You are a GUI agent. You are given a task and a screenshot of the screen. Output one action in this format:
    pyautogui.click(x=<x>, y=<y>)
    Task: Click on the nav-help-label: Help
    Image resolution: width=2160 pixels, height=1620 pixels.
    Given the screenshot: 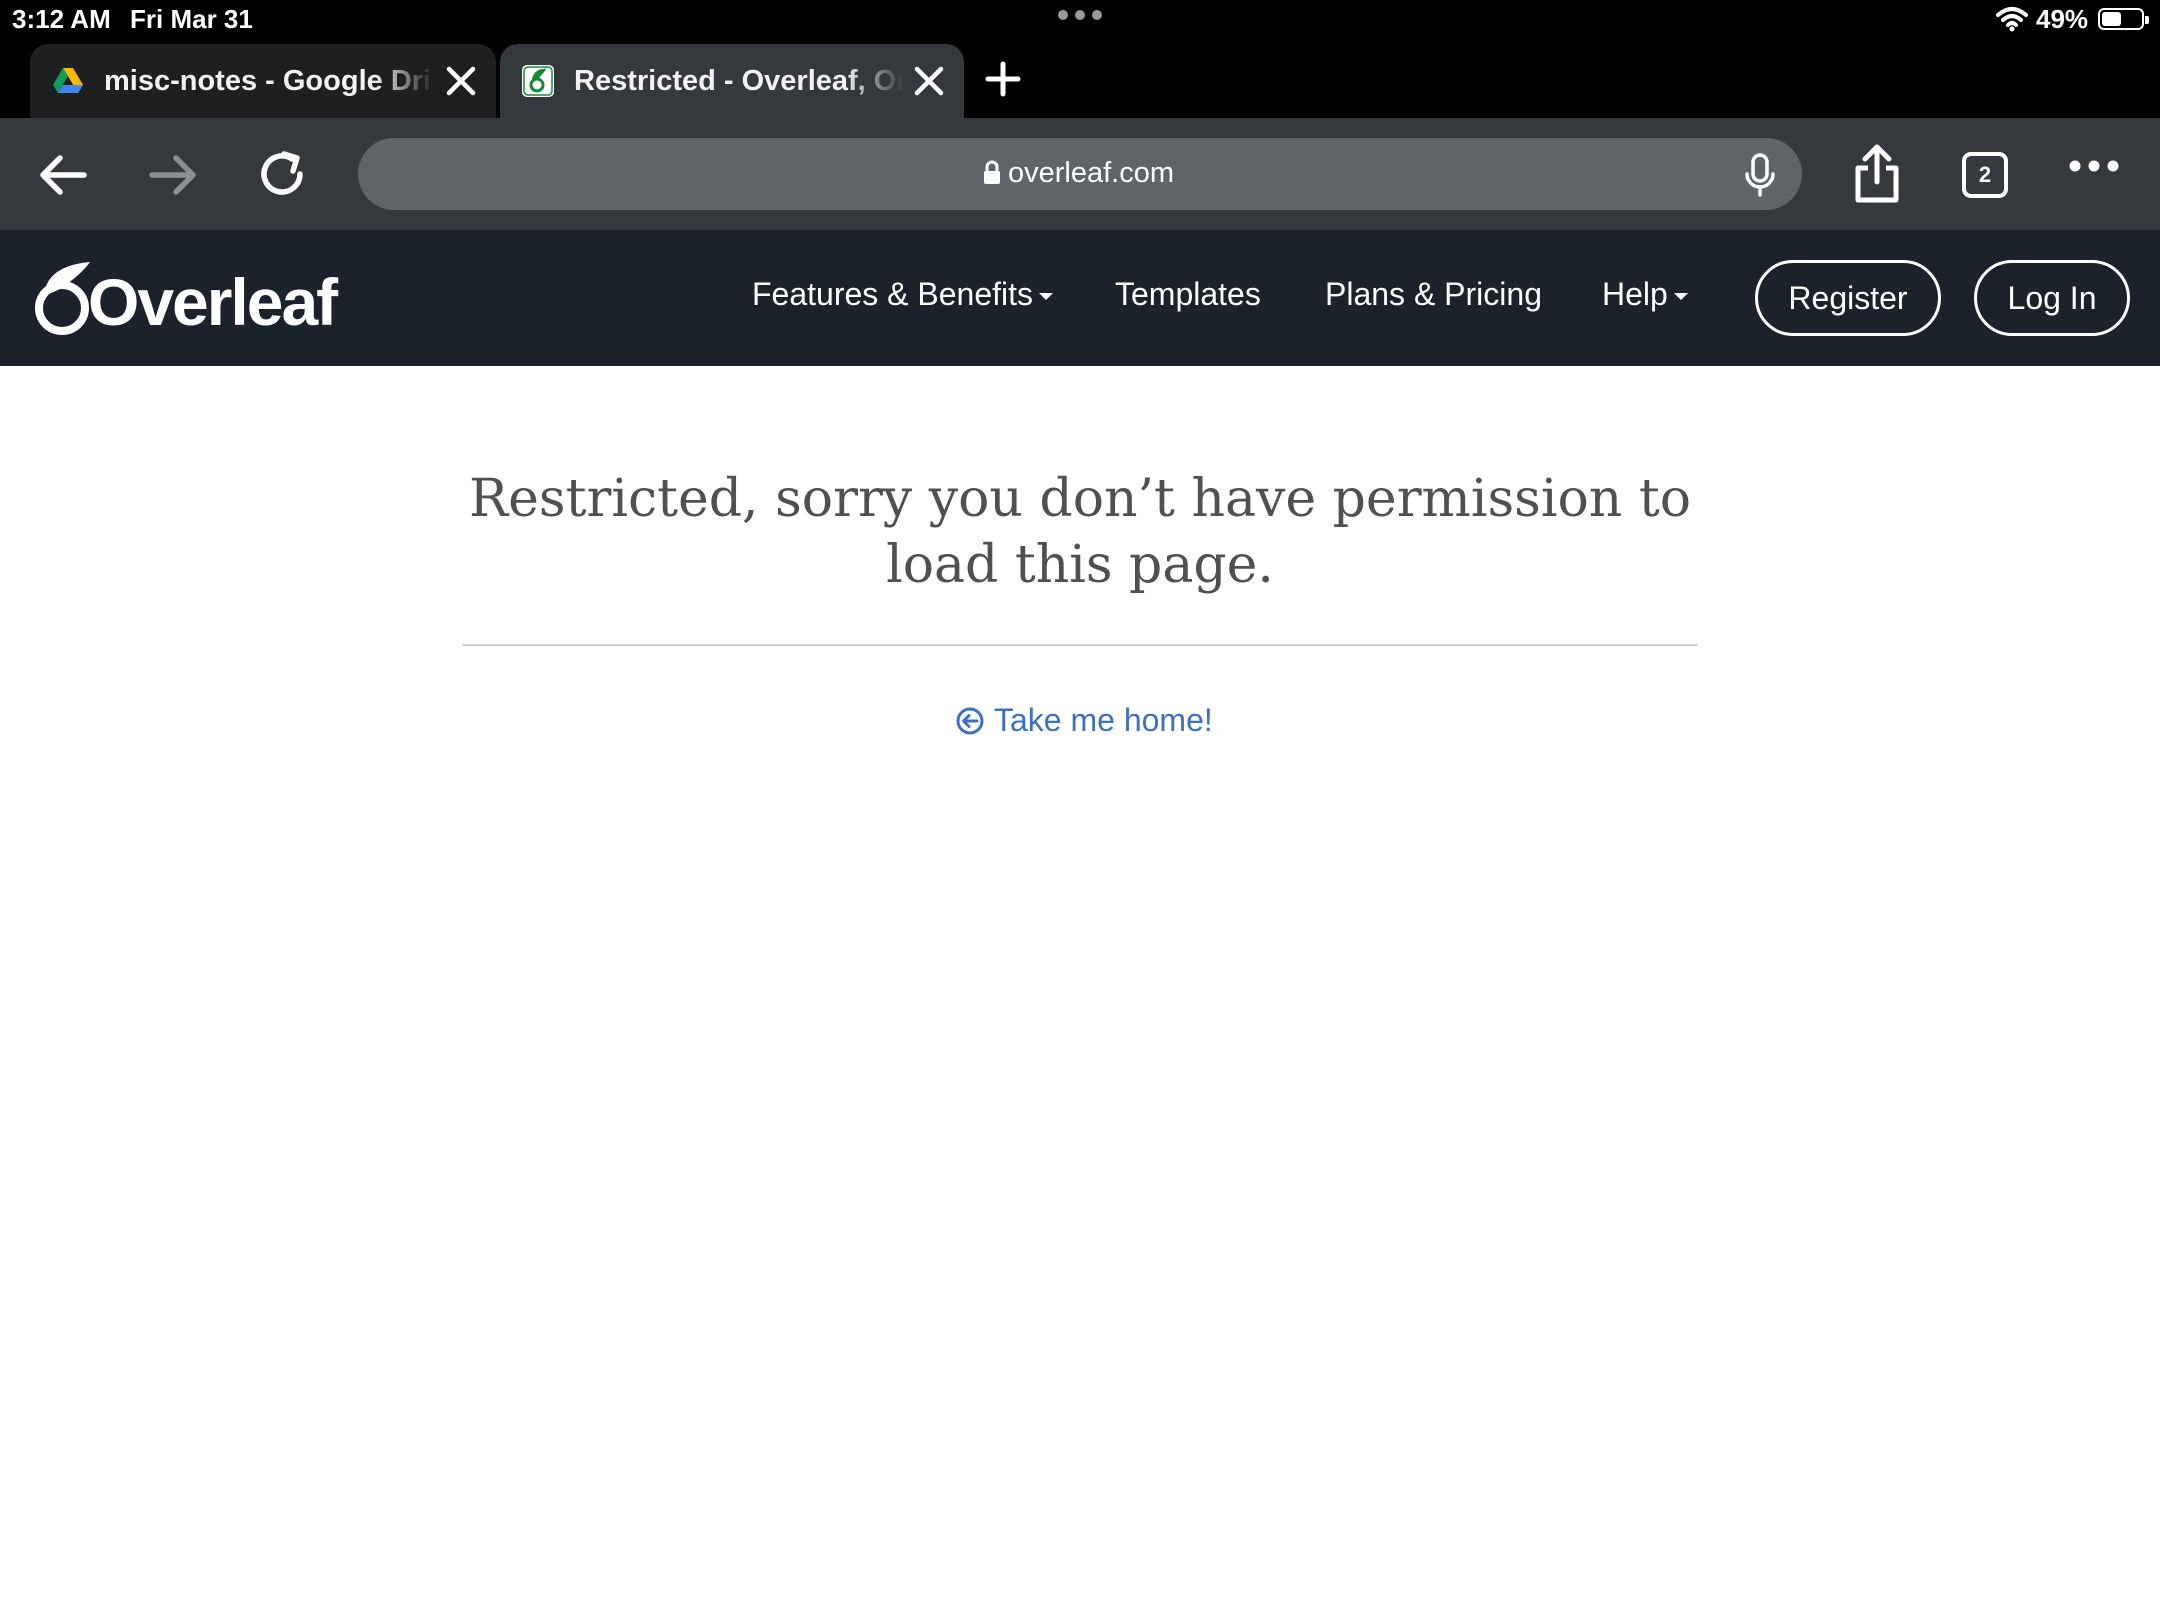 What is the action you would take?
    pyautogui.click(x=1635, y=294)
    